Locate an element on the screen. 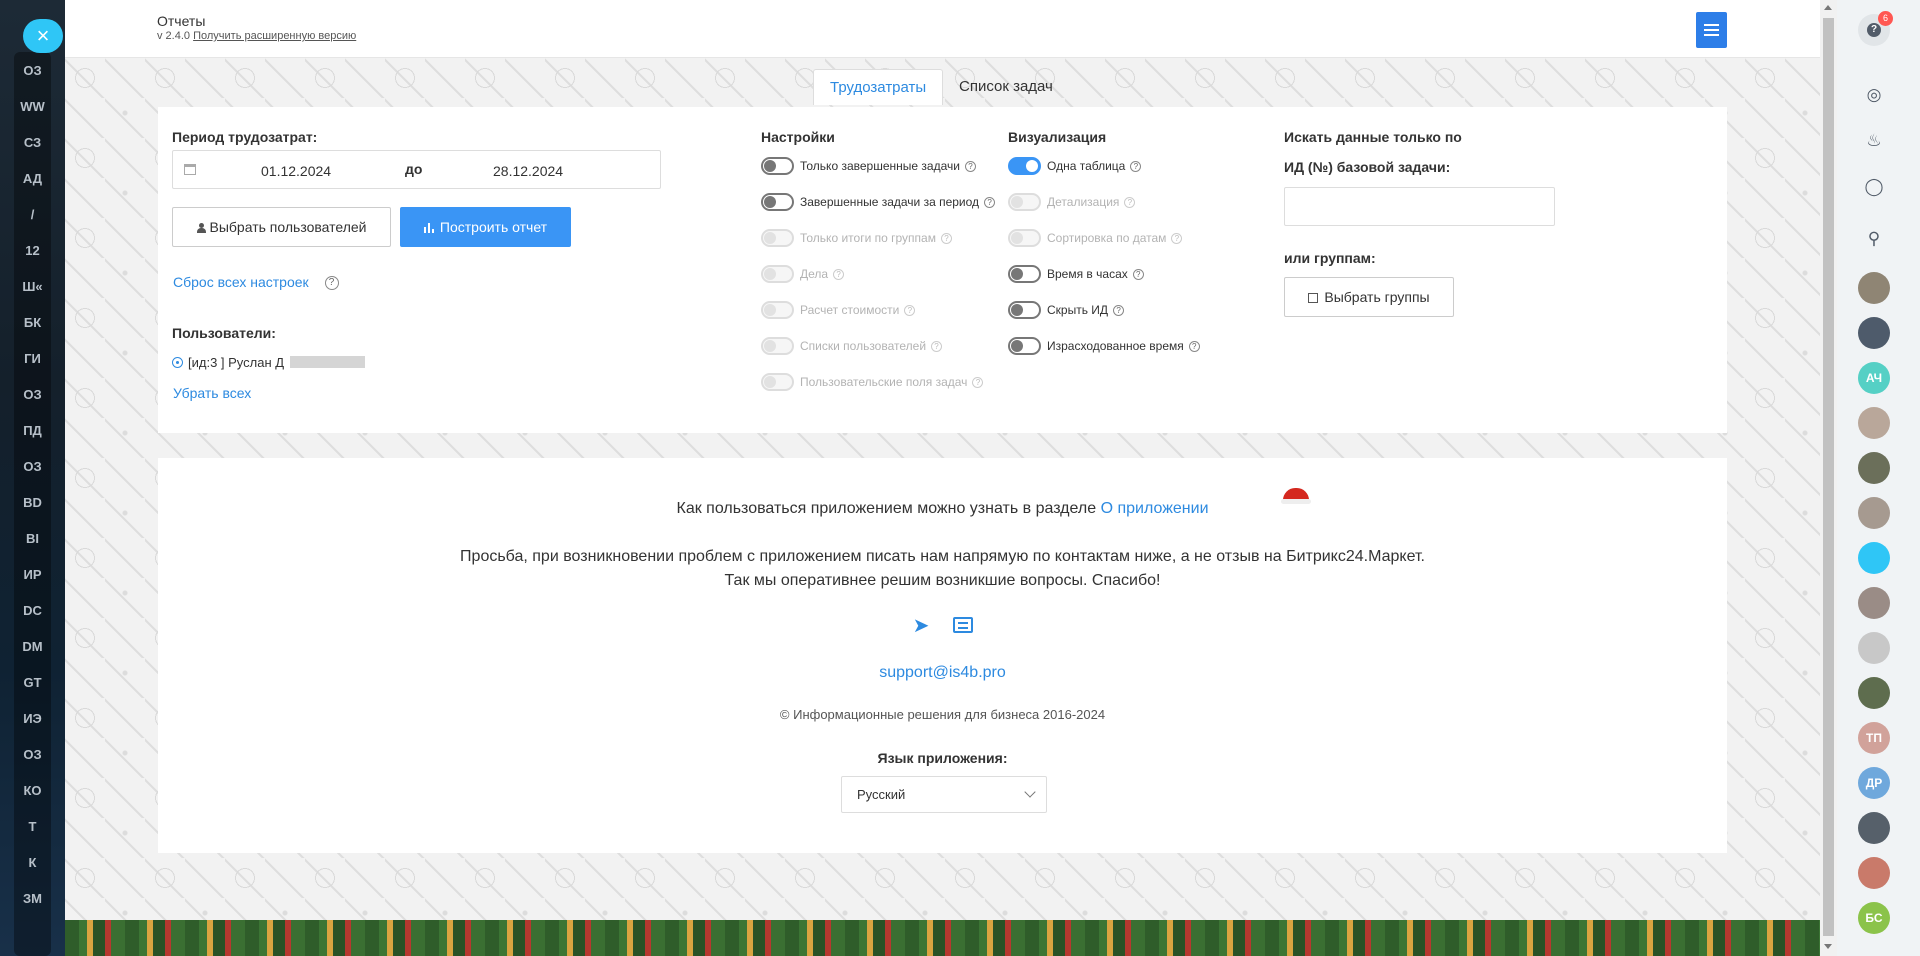  scroll-up-icon is located at coordinates (1828, 7).